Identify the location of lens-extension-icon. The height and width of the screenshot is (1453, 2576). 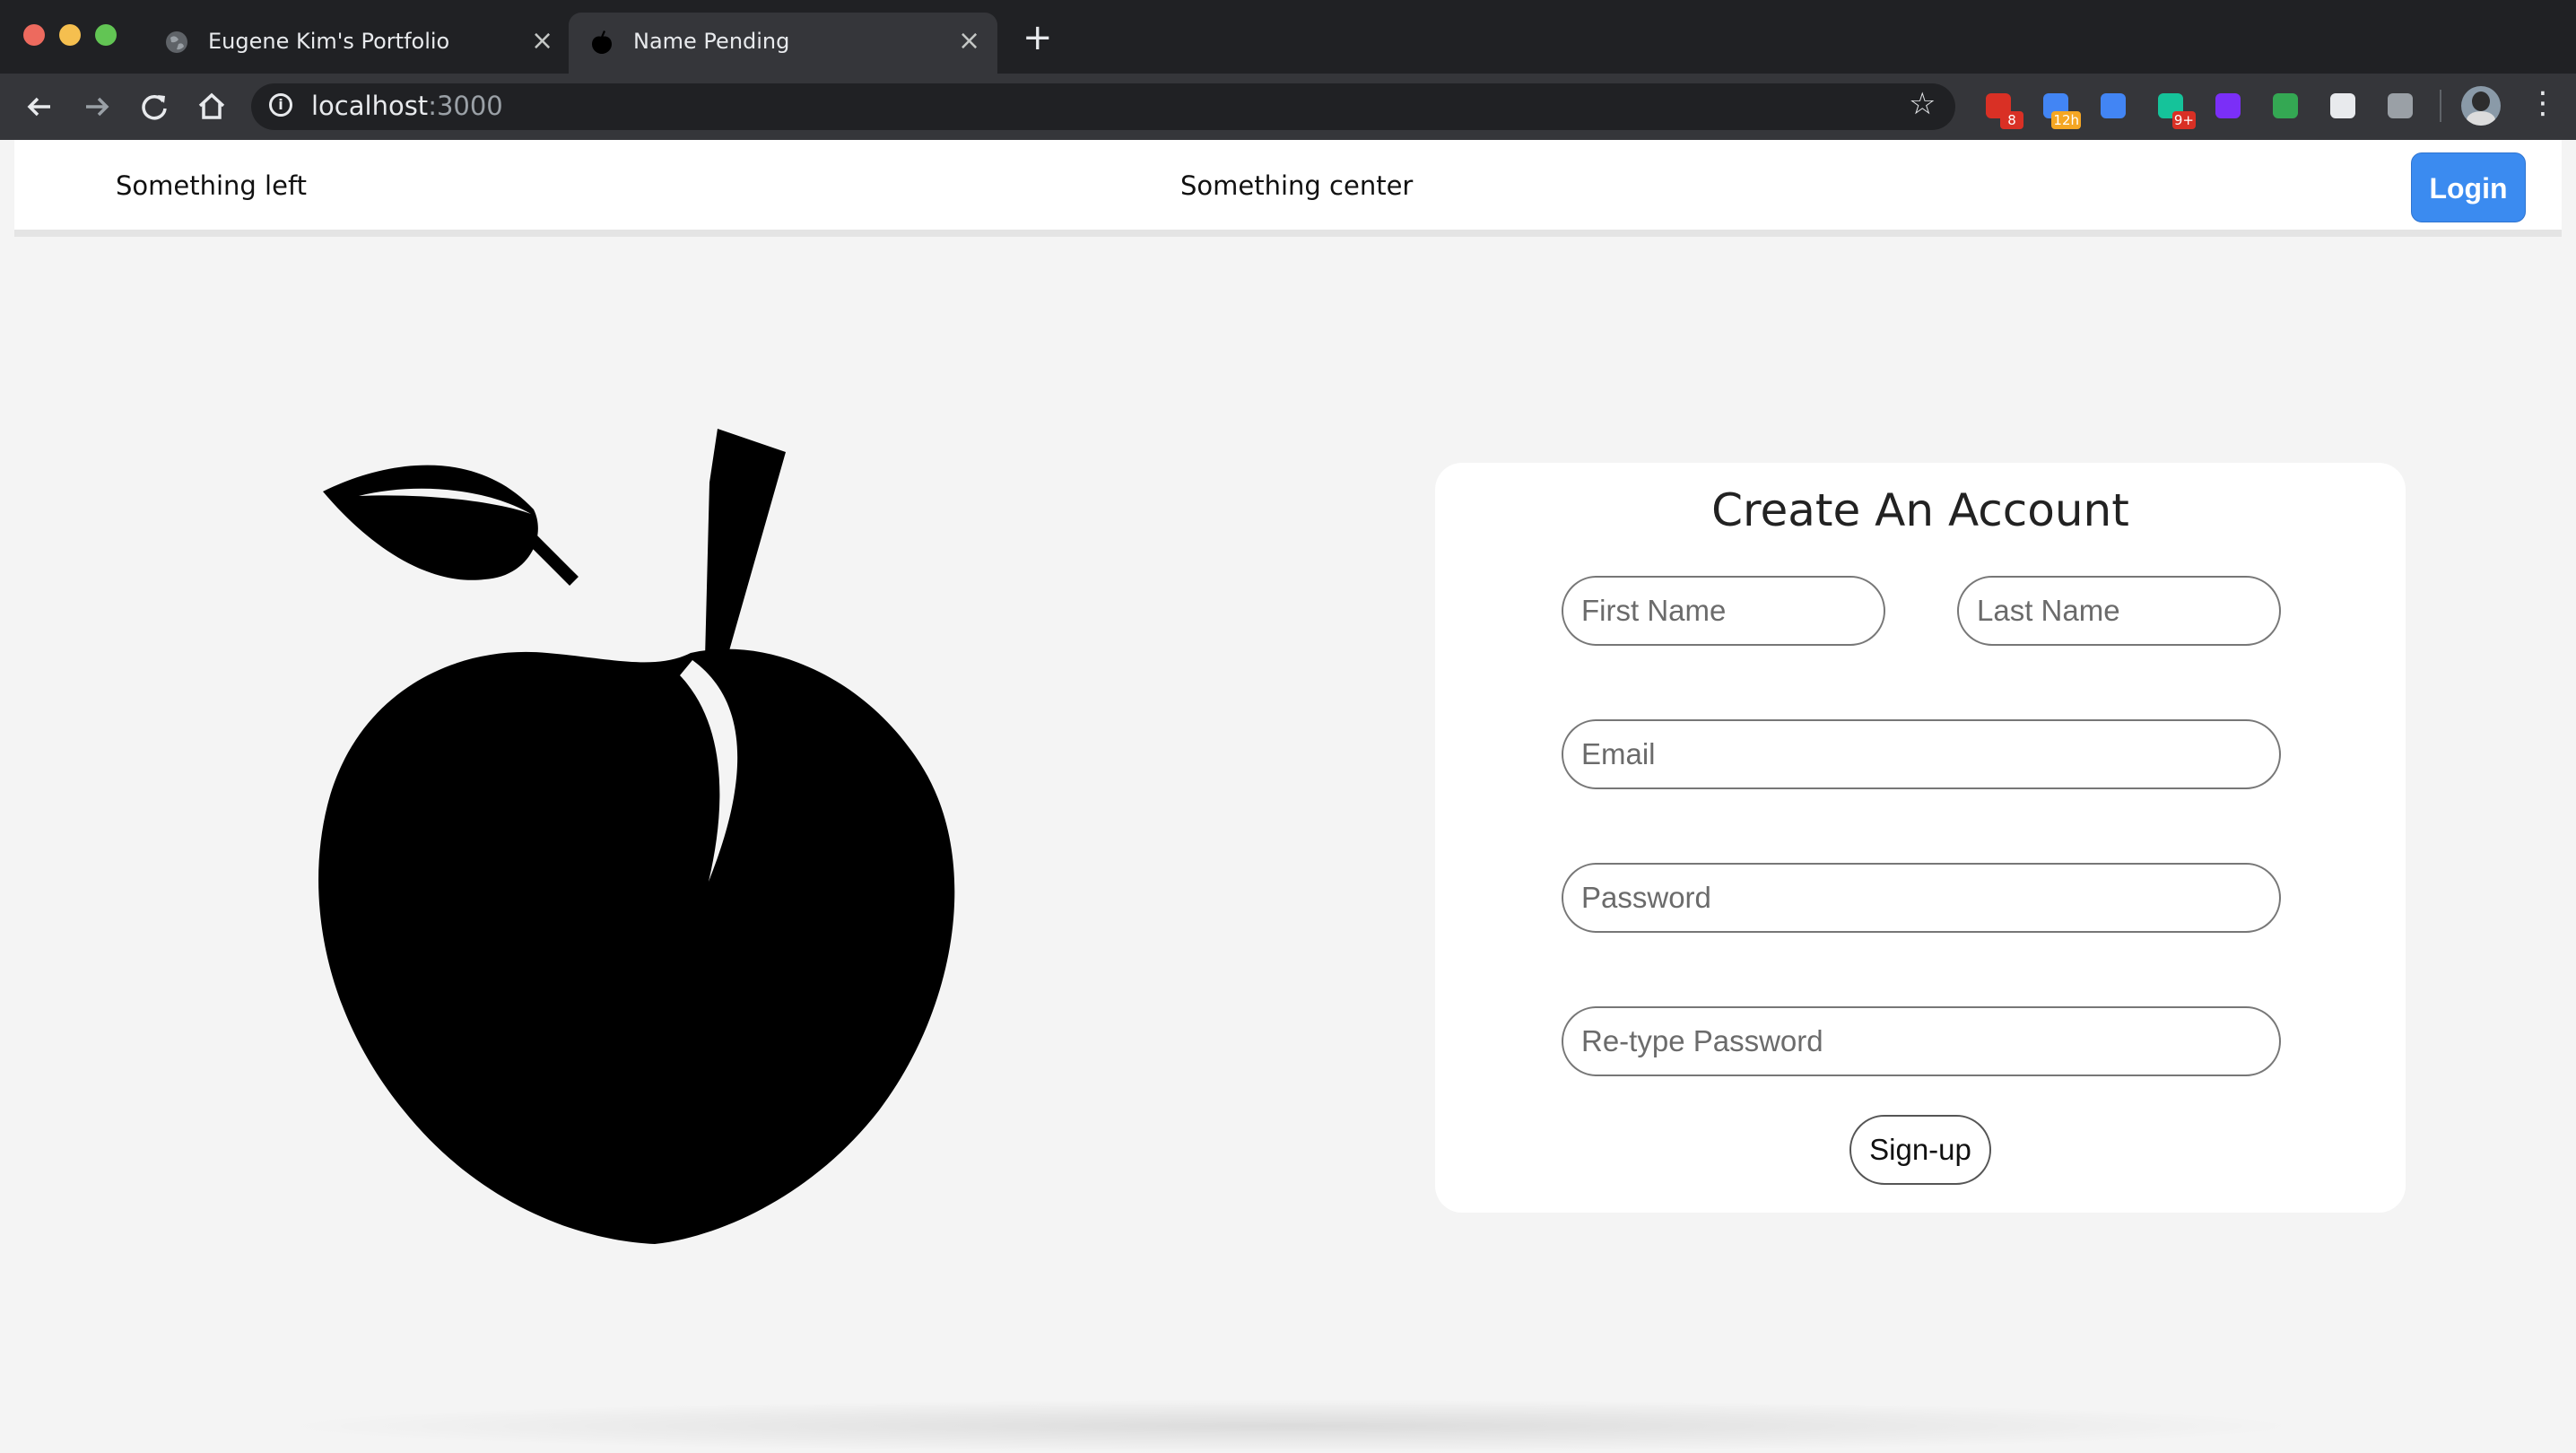
(2343, 106).